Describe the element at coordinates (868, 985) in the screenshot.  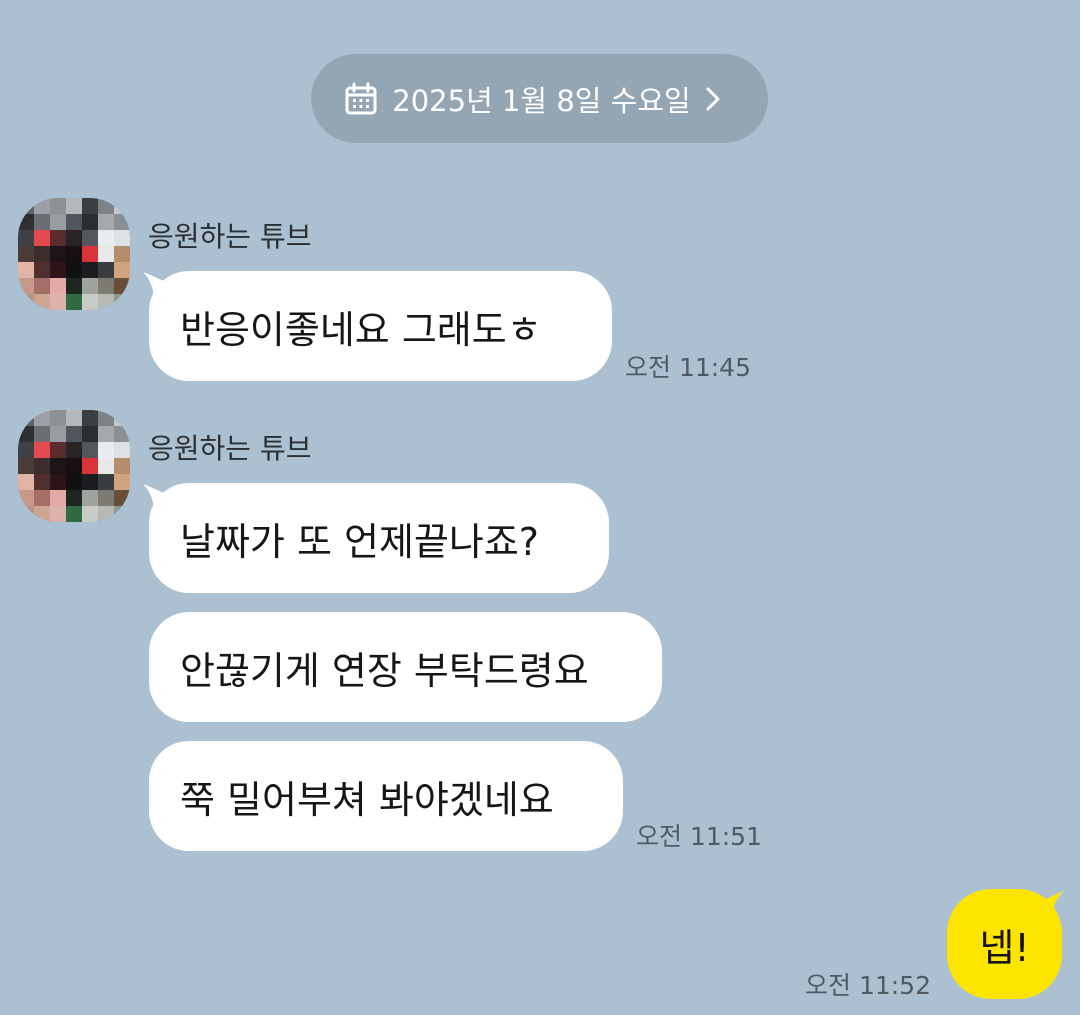
I see `my-message-timestamp: 오전 11:52` at that location.